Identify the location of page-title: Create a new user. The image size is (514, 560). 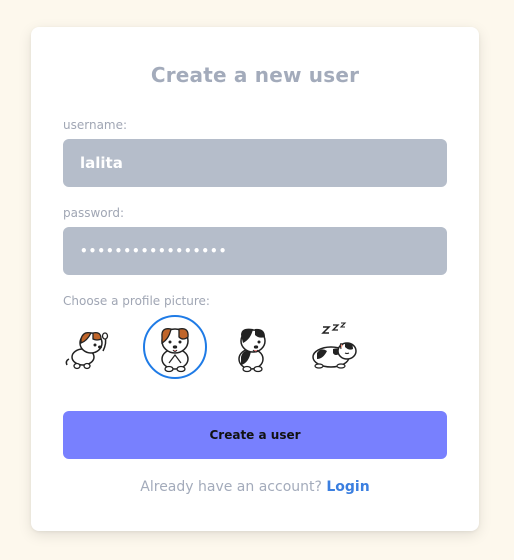
(255, 75).